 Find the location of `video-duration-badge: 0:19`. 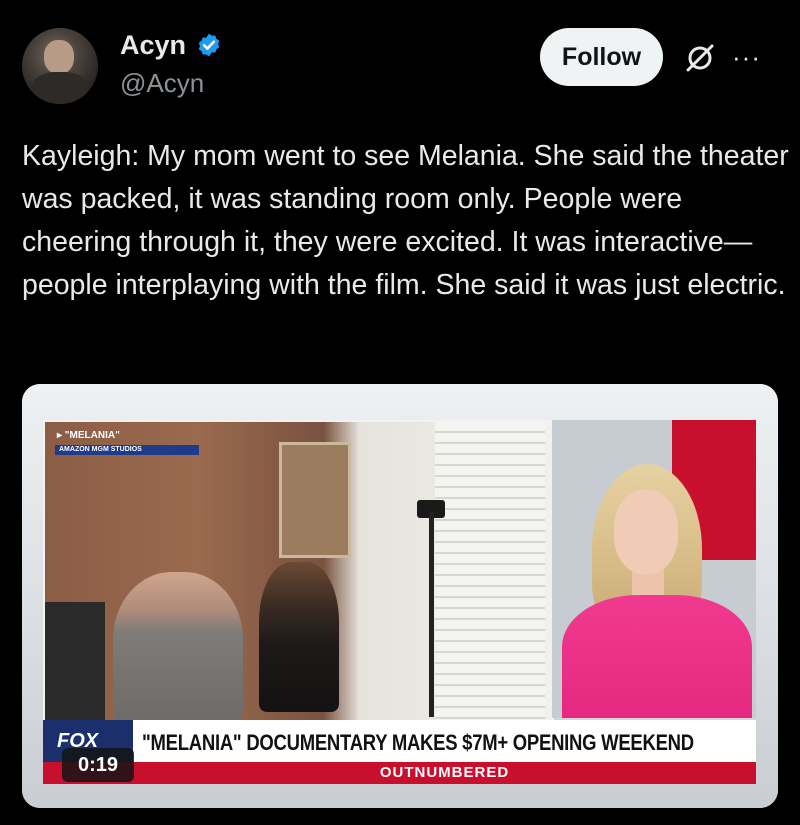

video-duration-badge: 0:19 is located at coordinates (98, 765).